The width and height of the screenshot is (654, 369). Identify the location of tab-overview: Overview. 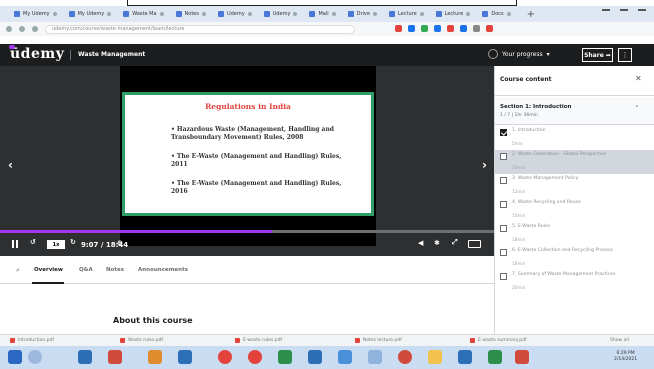
(48, 270).